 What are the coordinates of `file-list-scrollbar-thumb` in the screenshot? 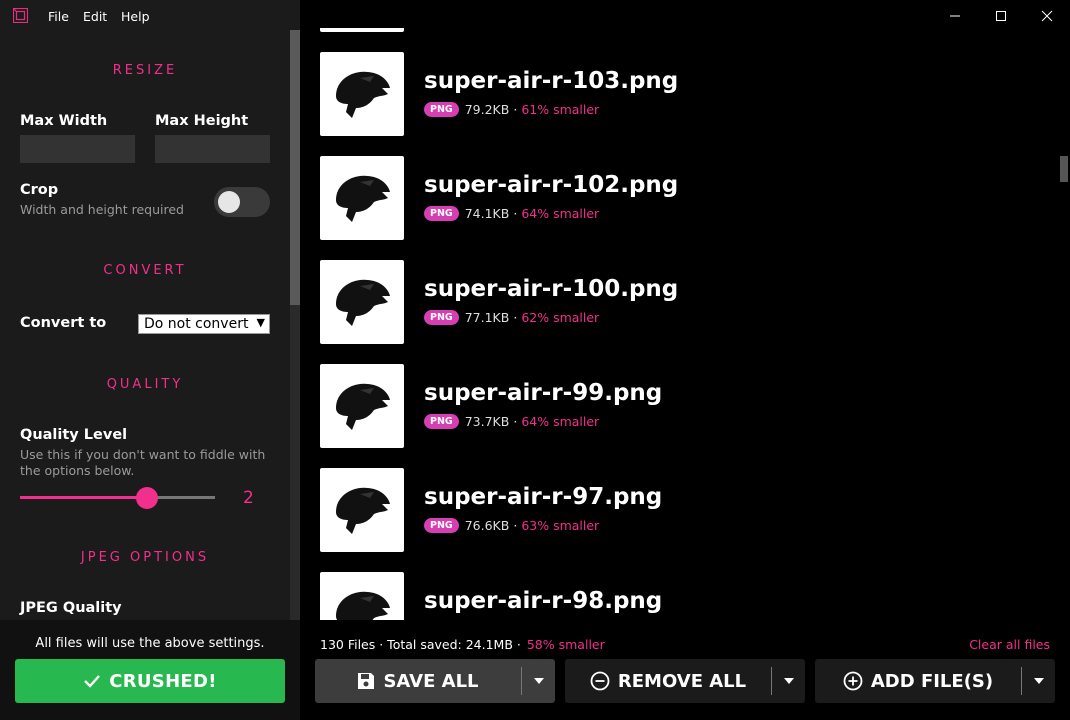 It's located at (1064, 169).